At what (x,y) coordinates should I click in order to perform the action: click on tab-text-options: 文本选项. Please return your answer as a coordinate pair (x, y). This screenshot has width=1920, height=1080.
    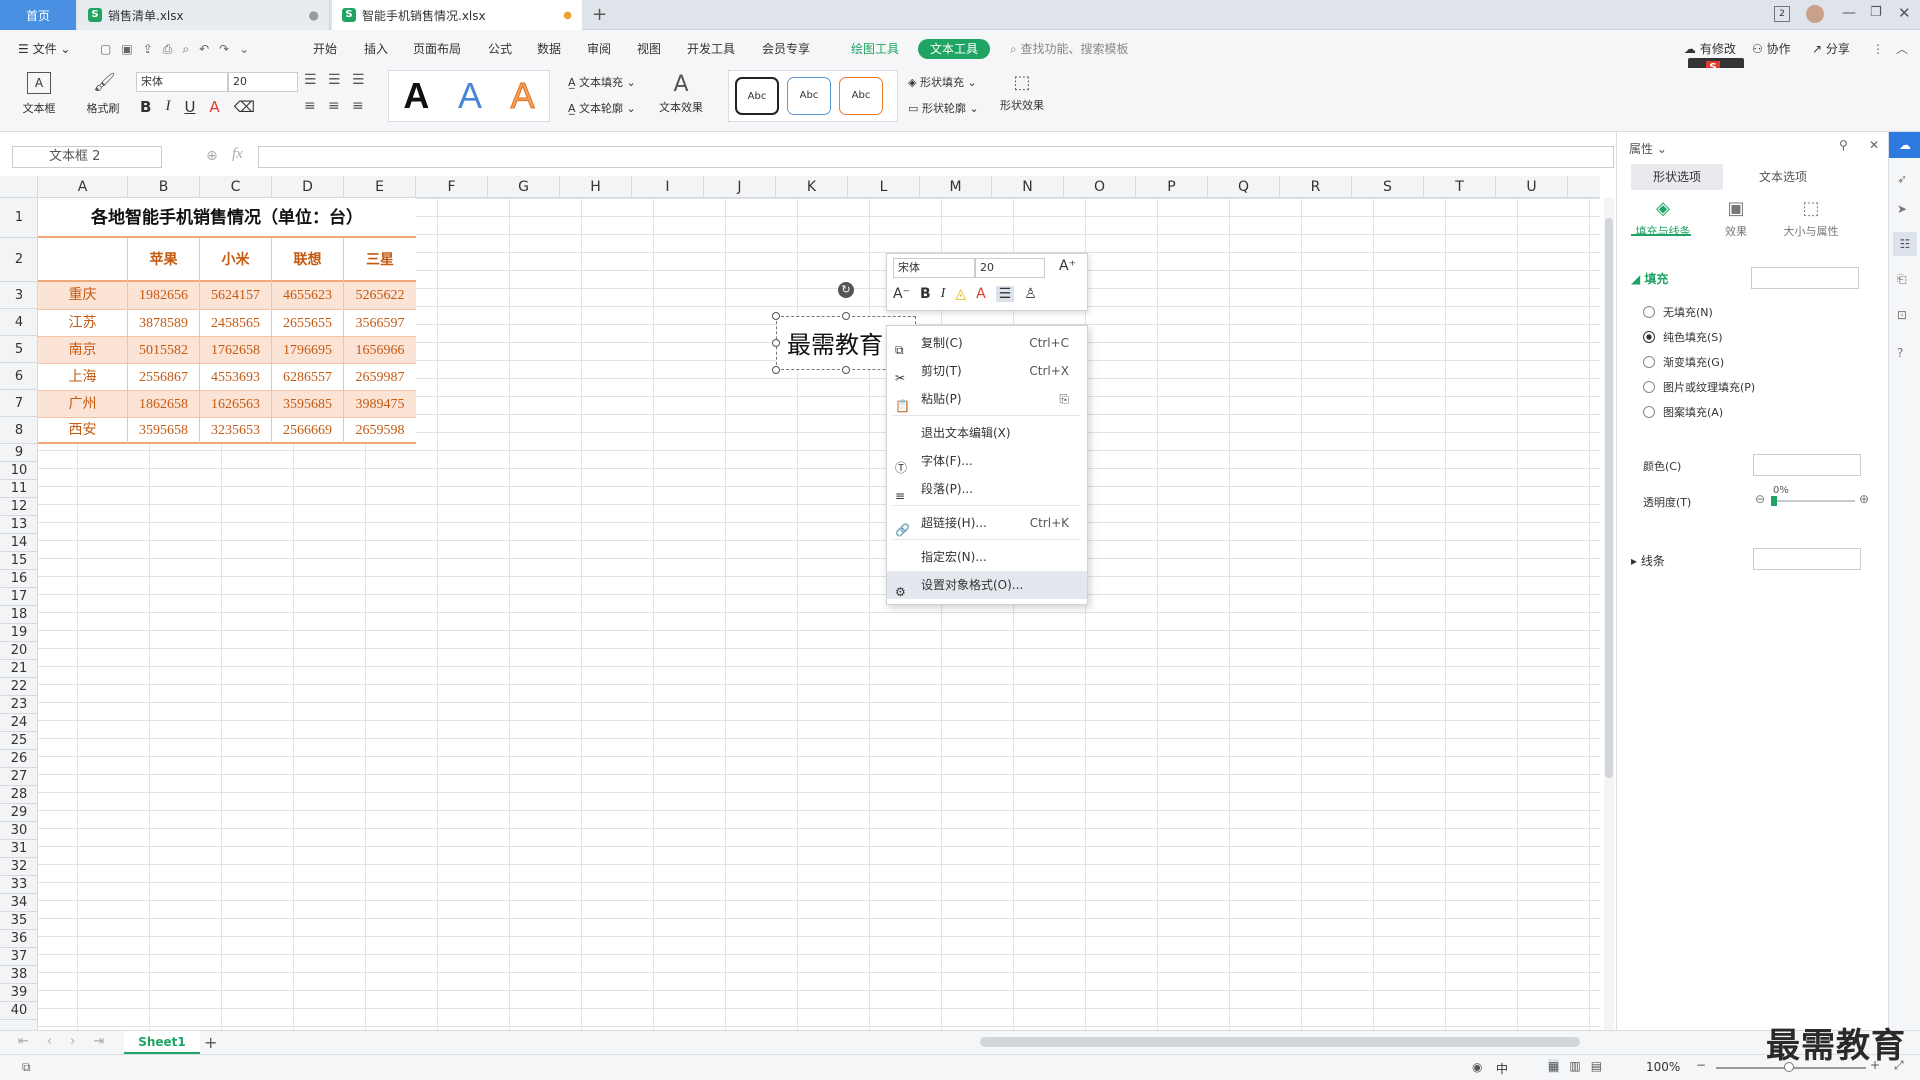
    Looking at the image, I should click on (1783, 177).